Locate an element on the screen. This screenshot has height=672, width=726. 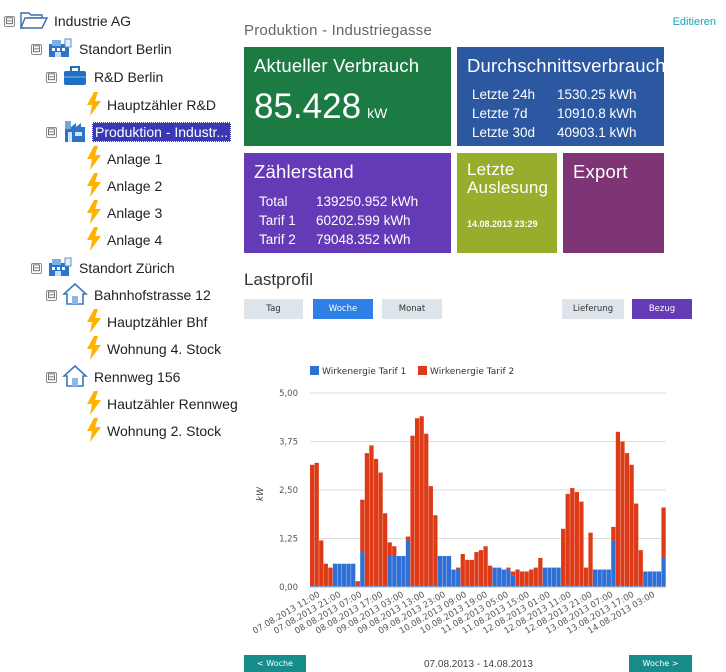
tile-last-reading: Letzte Auslesung 14.08.2013 23:29 is located at coordinates (507, 203).